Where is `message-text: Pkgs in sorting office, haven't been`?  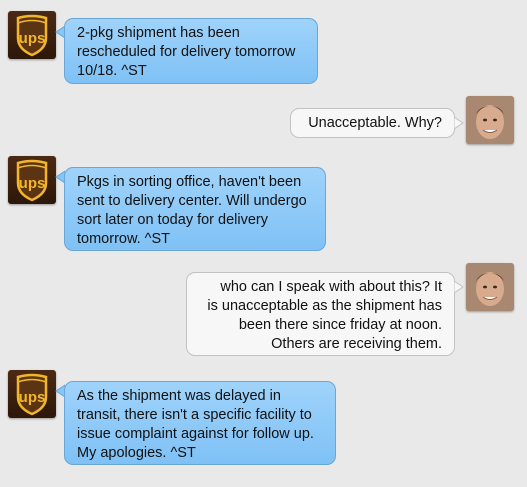 message-text: Pkgs in sorting office, haven't been is located at coordinates (189, 182).